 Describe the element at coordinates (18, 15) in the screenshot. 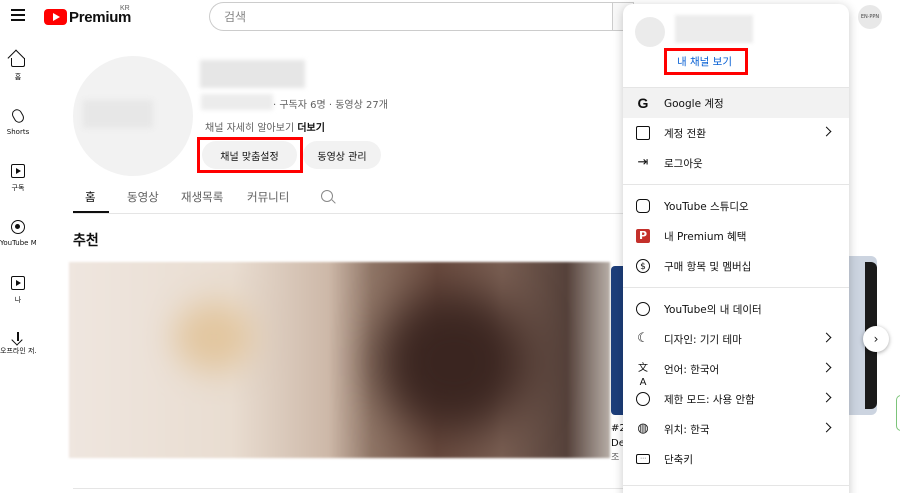

I see `menu-icon` at that location.